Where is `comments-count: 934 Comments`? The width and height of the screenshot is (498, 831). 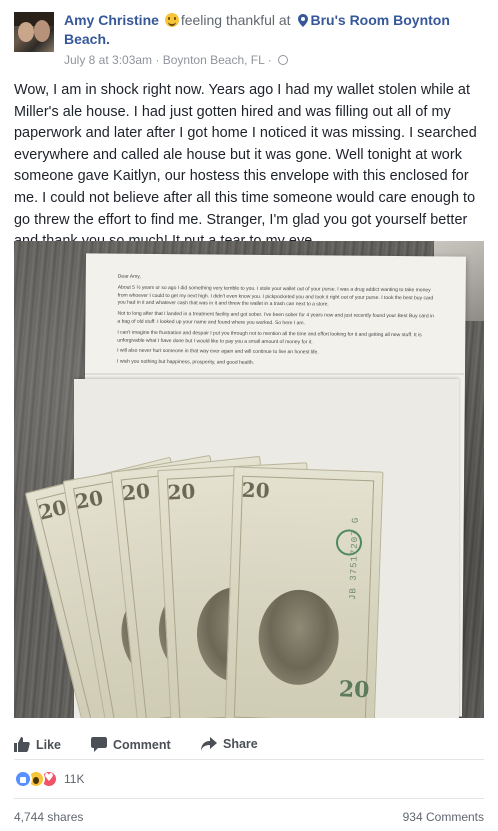 comments-count: 934 Comments is located at coordinates (443, 817).